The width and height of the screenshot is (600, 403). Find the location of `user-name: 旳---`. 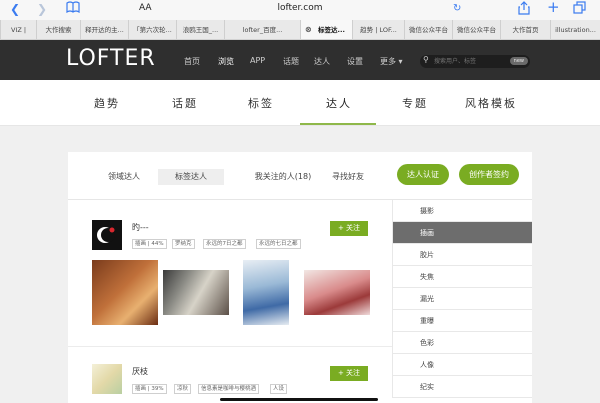

user-name: 旳--- is located at coordinates (140, 227).